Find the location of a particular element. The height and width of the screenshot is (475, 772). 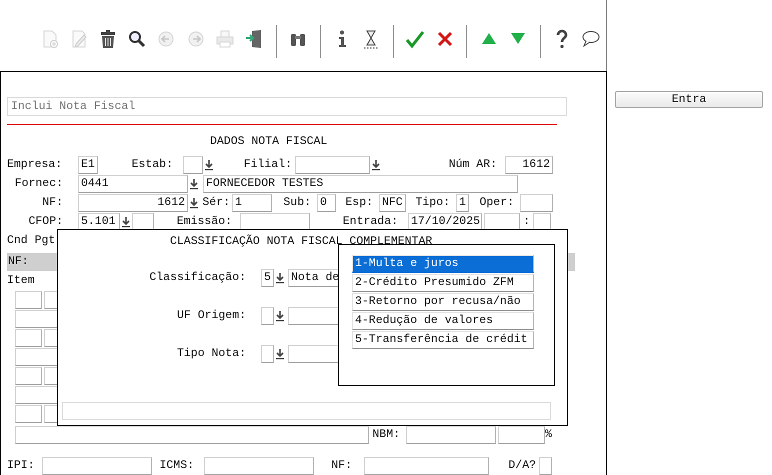

field-label: Filial: is located at coordinates (267, 165).